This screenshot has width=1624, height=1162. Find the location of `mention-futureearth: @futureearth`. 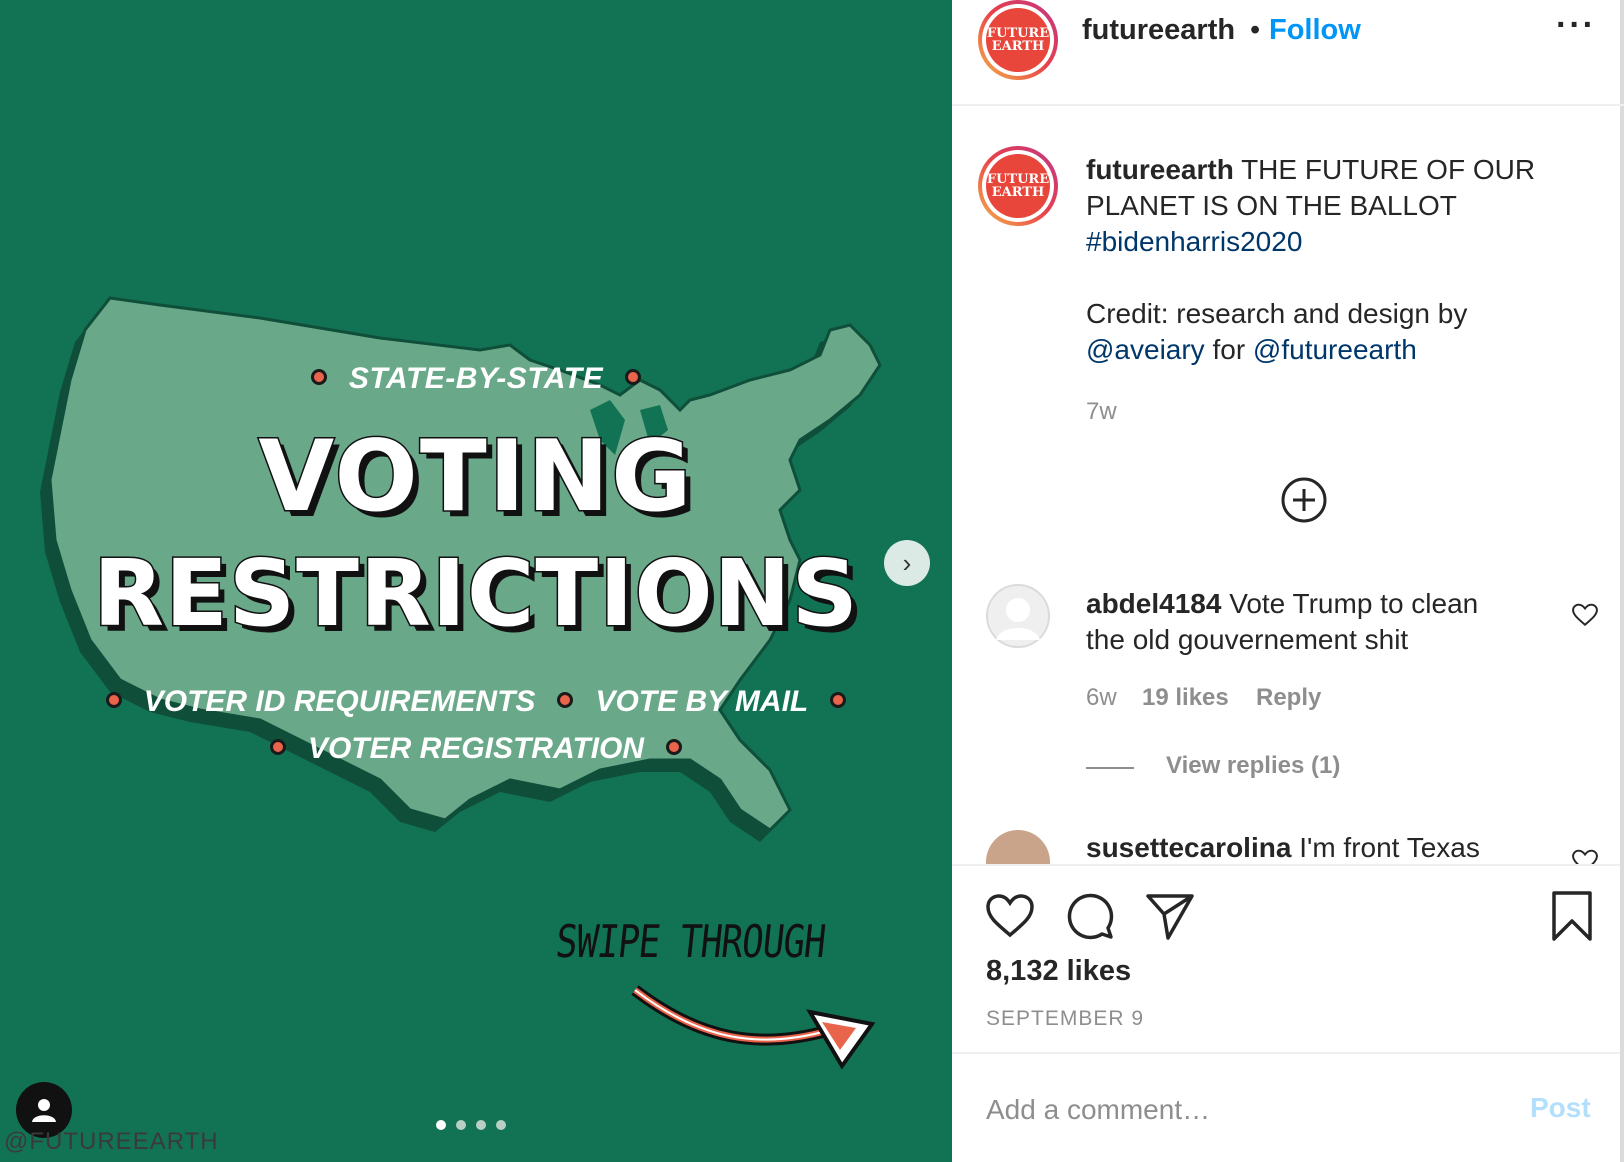

mention-futureearth: @futureearth is located at coordinates (1335, 349).